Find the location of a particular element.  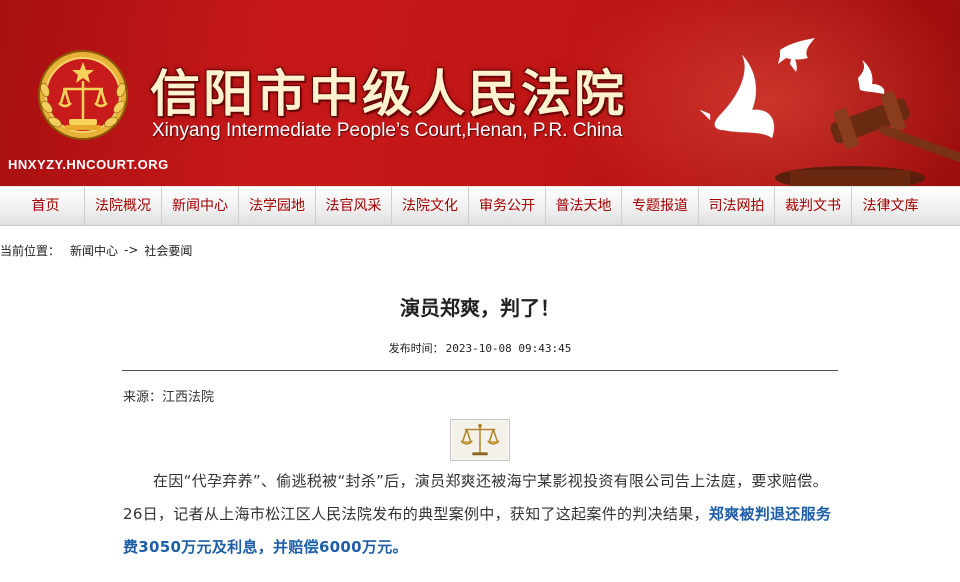

gavel-icon is located at coordinates (867, 138).